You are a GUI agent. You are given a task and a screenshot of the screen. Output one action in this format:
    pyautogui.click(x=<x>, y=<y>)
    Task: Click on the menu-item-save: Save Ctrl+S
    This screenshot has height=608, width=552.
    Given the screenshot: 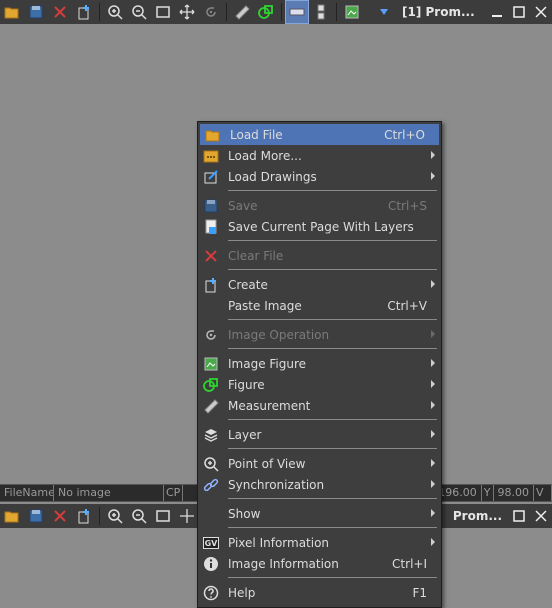 What is the action you would take?
    pyautogui.click(x=319, y=205)
    